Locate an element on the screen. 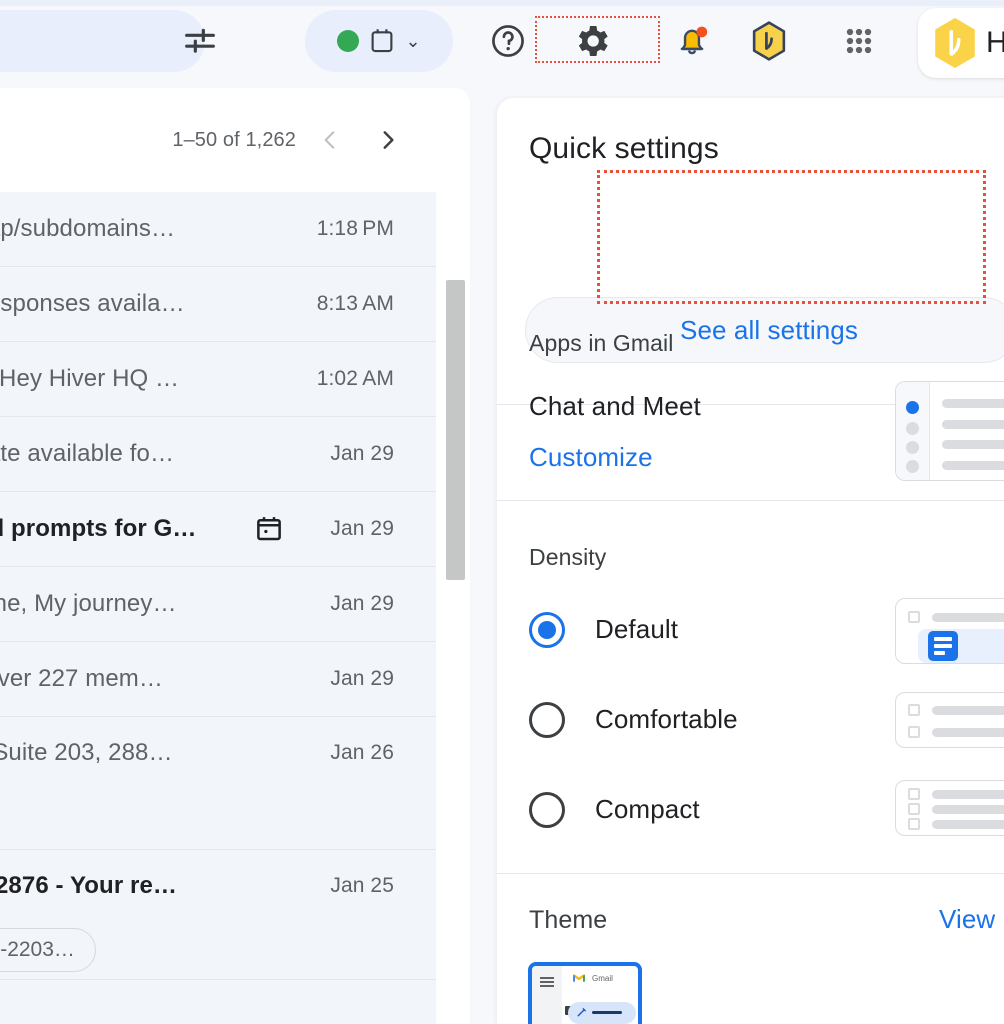 Image resolution: width=1004 pixels, height=1024 pixels. older-page-button is located at coordinates (388, 140).